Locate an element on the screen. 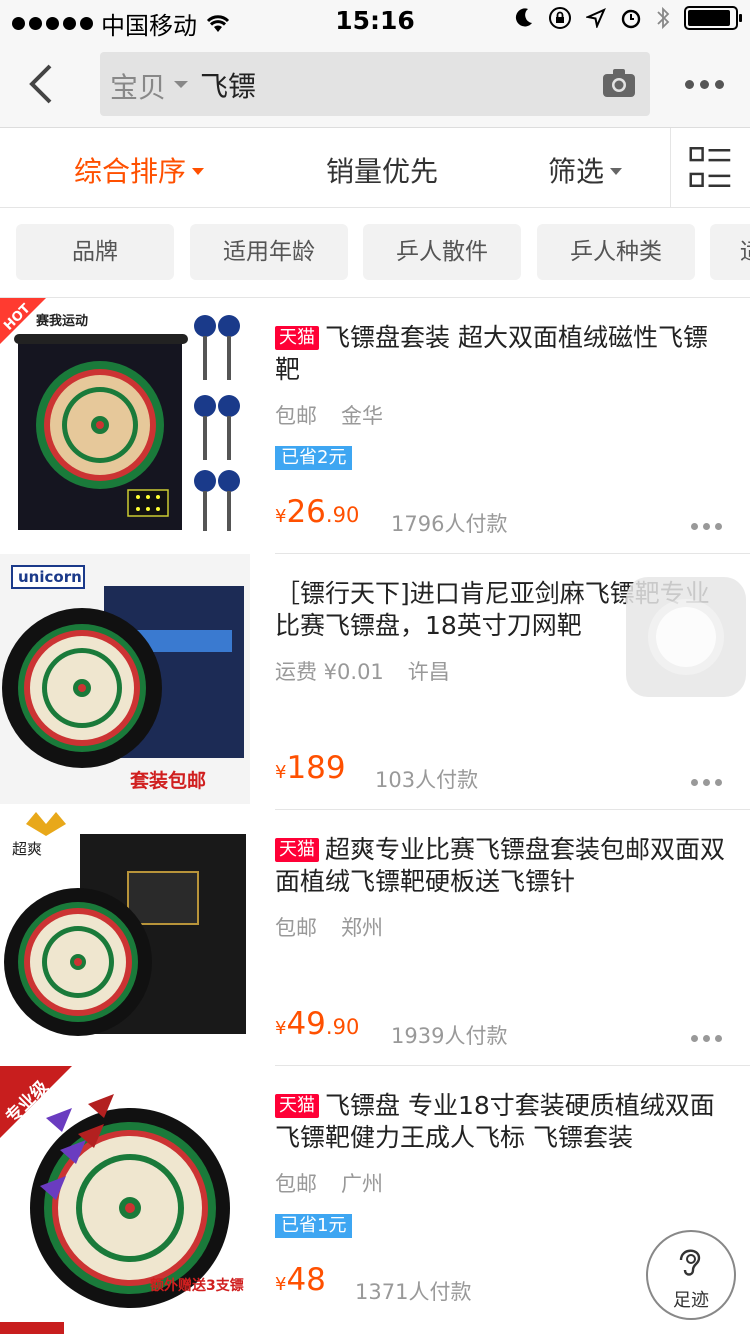 This screenshot has width=750, height=1334. filter-button: 筛选 is located at coordinates (585, 170).